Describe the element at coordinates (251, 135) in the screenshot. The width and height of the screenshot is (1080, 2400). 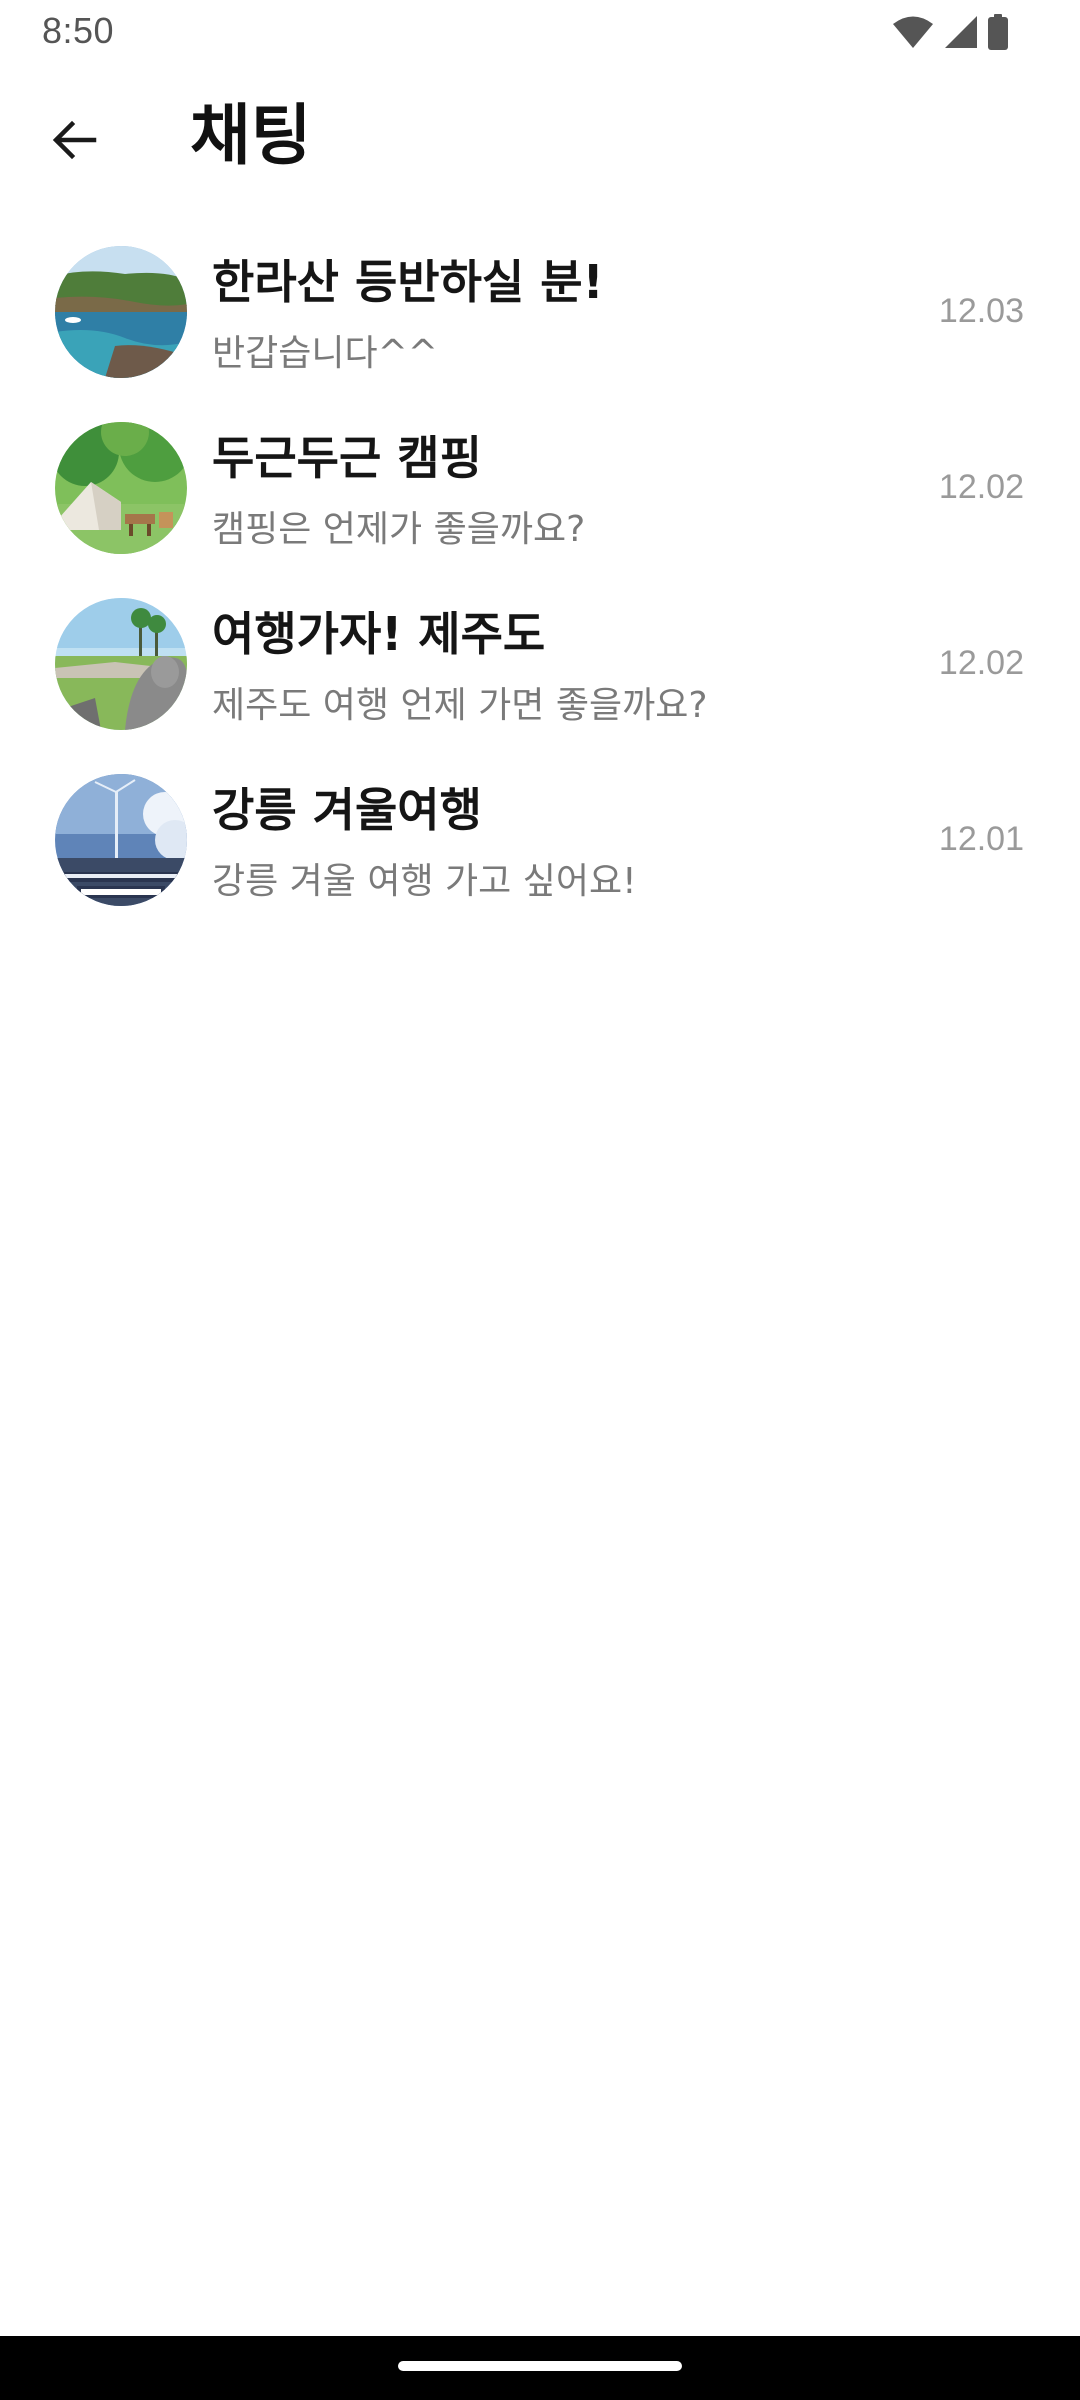
I see `page-title: 채팅` at that location.